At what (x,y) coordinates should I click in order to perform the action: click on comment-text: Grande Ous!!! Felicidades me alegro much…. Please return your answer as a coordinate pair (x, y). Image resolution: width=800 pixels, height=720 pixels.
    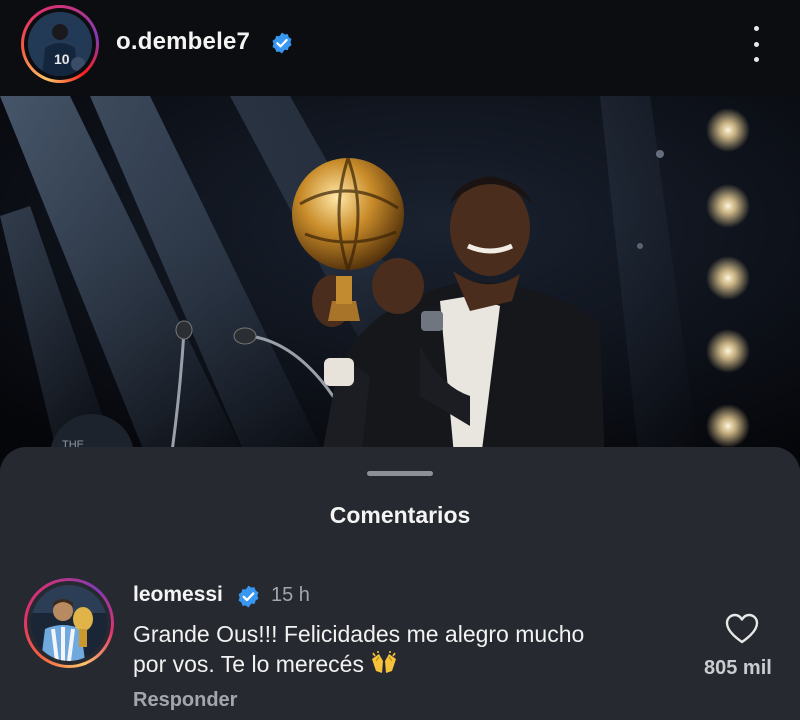
    Looking at the image, I should click on (403, 649).